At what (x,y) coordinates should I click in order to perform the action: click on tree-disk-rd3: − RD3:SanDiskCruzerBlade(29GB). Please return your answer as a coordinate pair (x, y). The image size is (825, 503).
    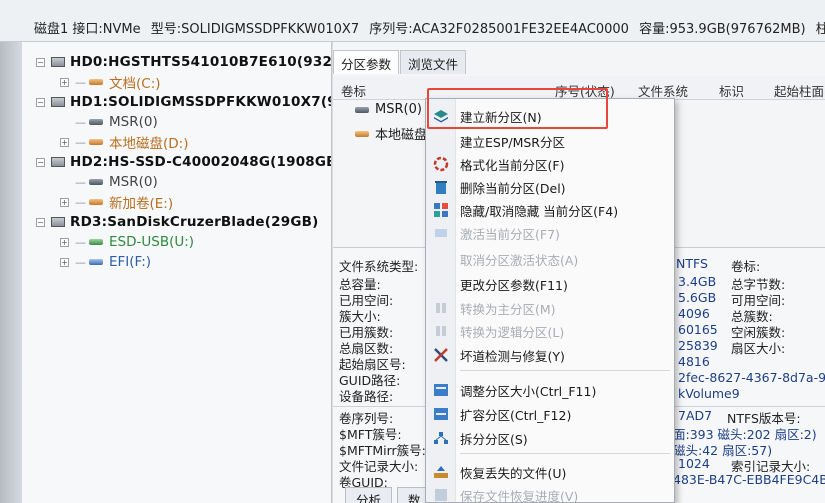
    Looking at the image, I should click on (177, 222).